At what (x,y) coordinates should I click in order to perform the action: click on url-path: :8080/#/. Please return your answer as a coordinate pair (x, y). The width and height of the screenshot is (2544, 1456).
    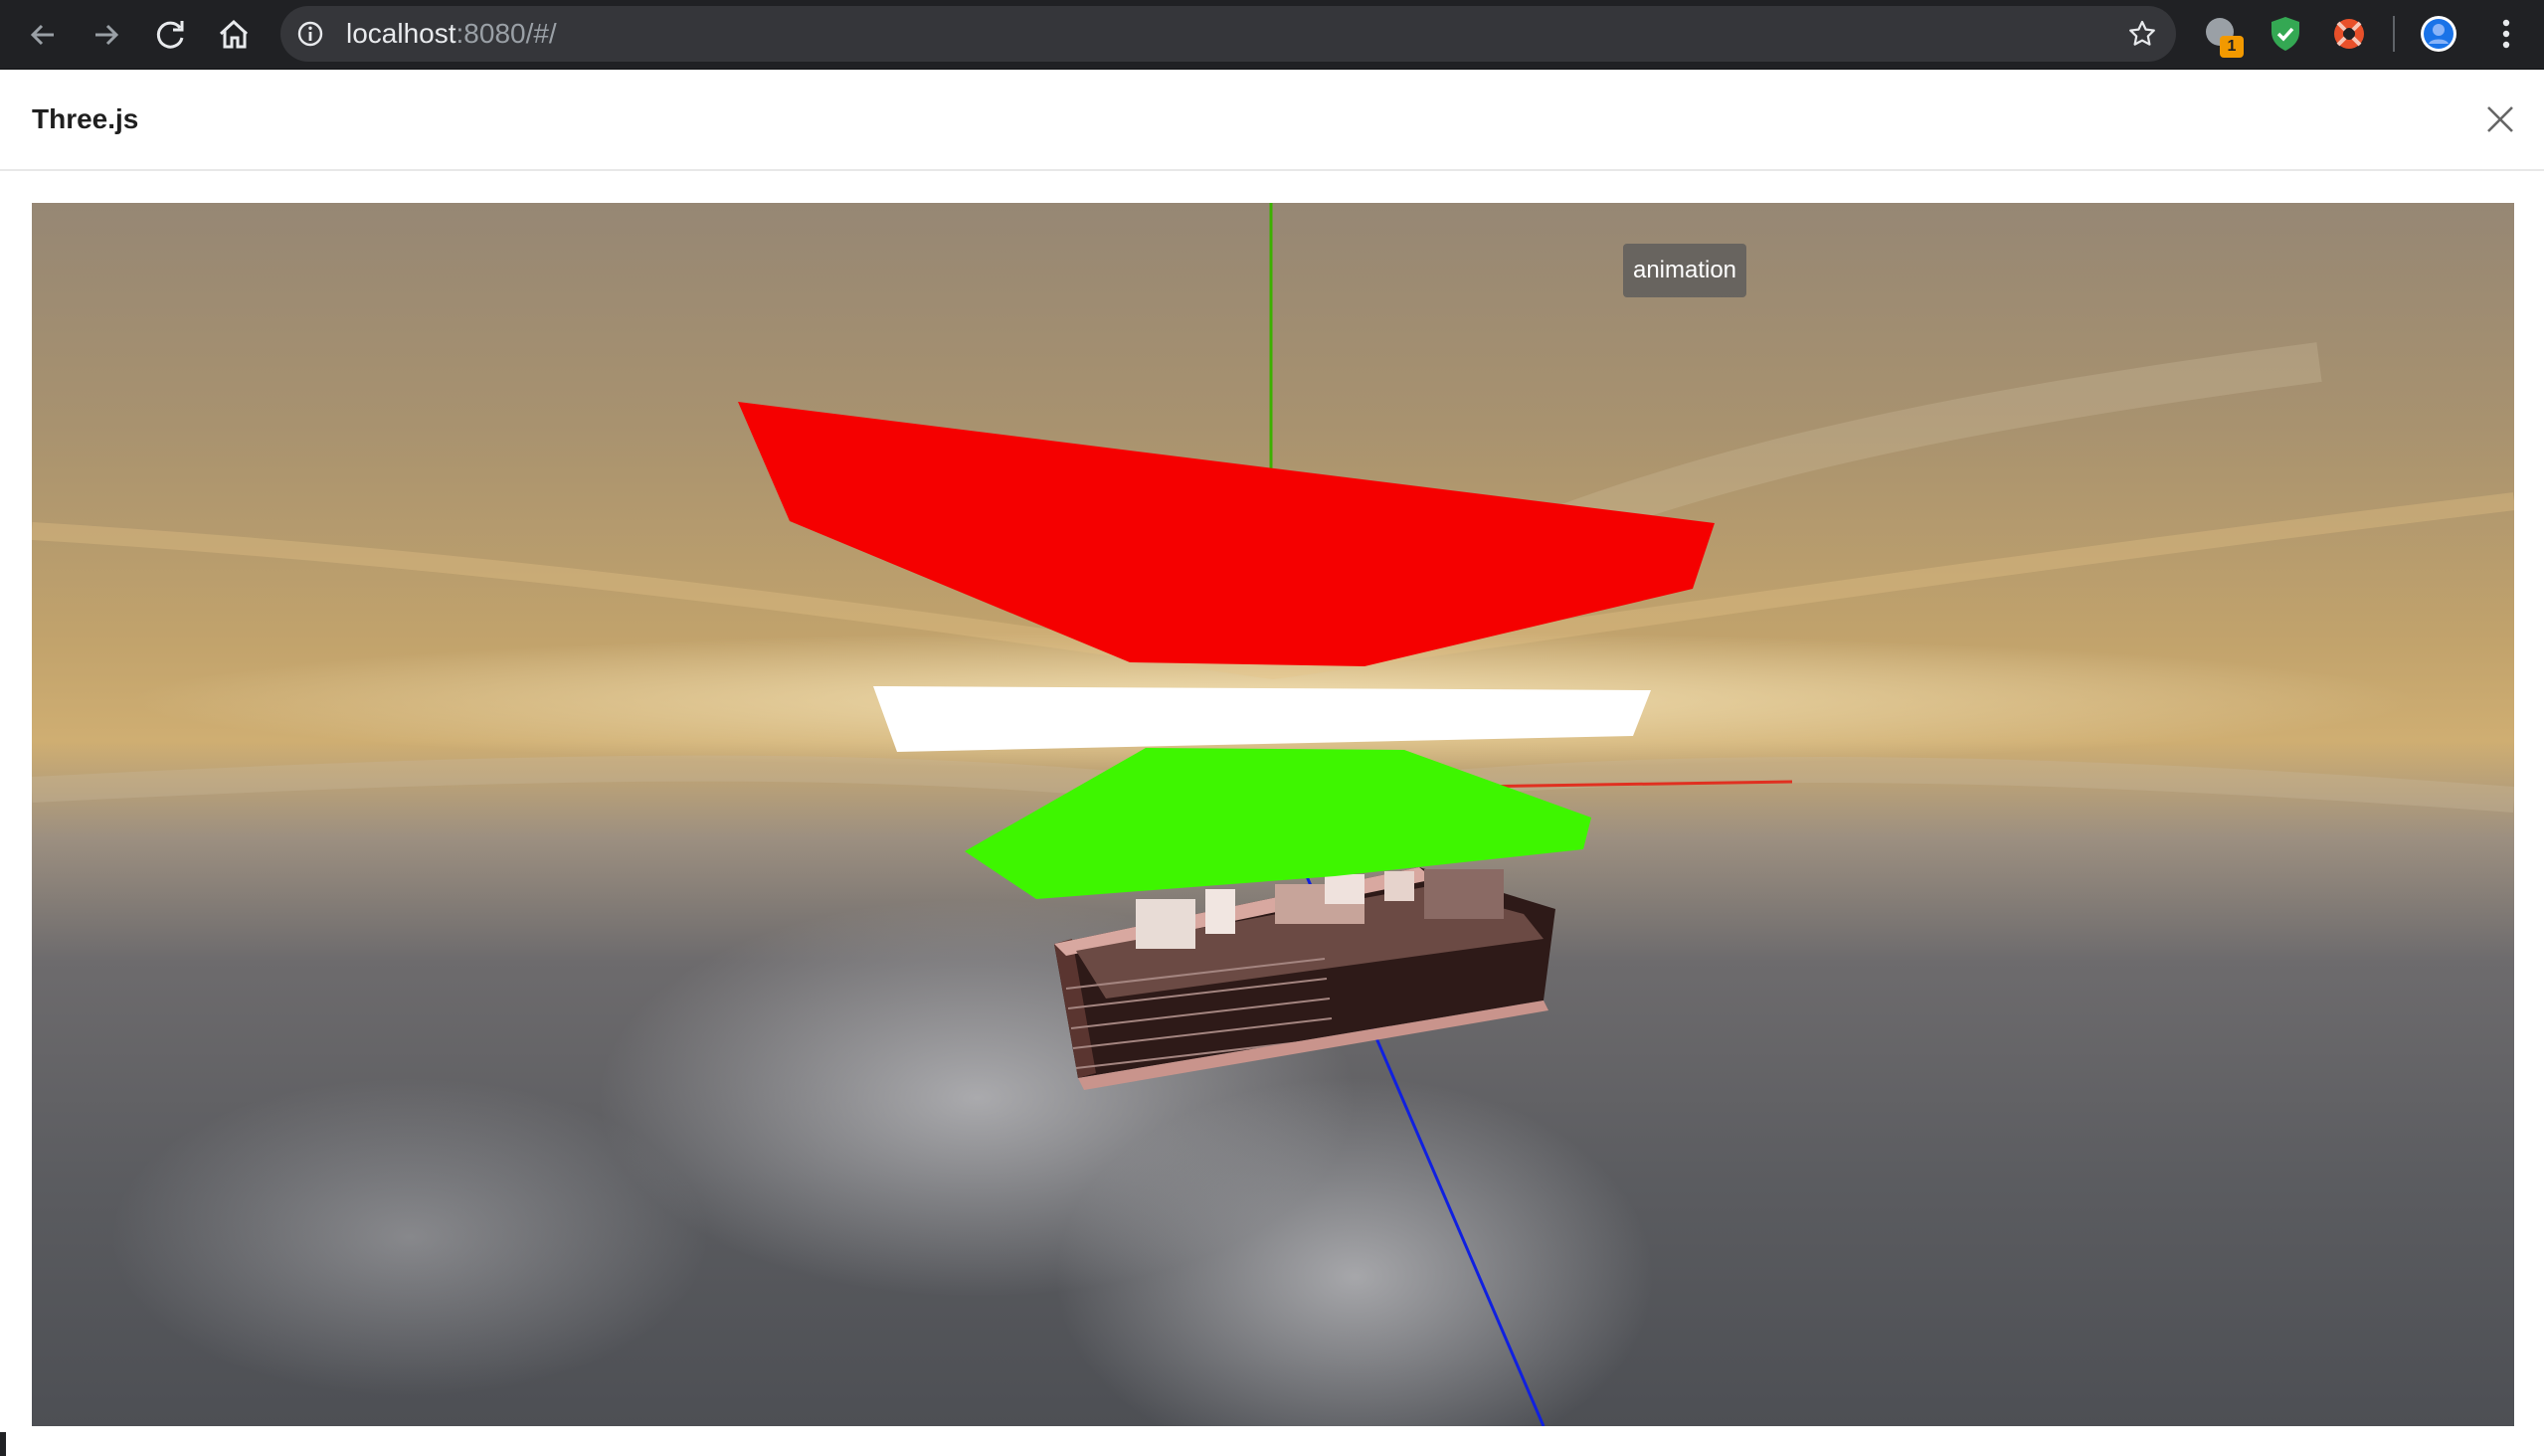
    Looking at the image, I should click on (506, 33).